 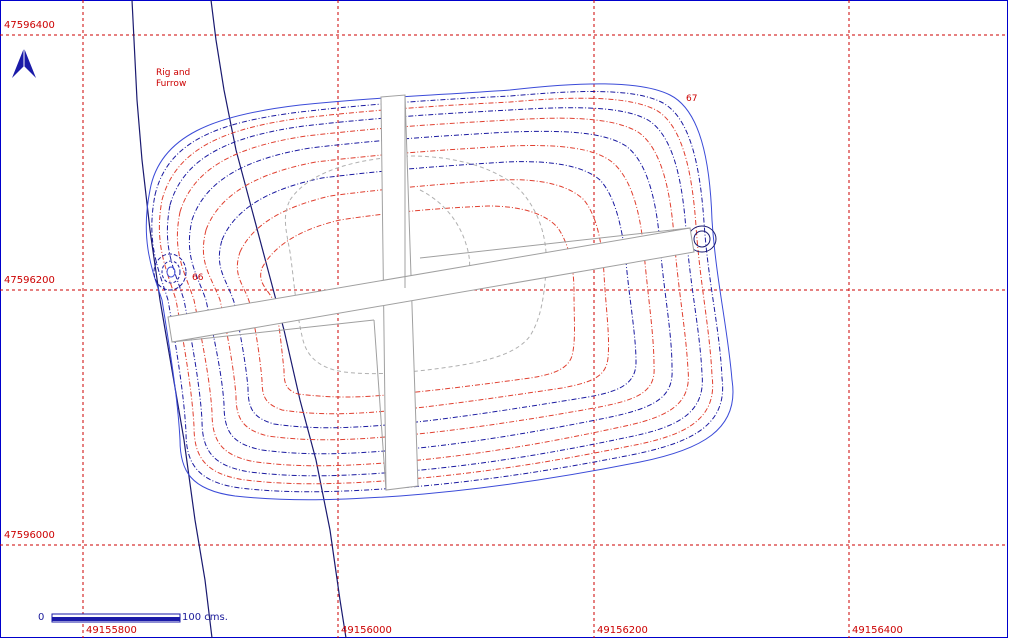 I want to click on scale-bar, so click(x=116, y=618).